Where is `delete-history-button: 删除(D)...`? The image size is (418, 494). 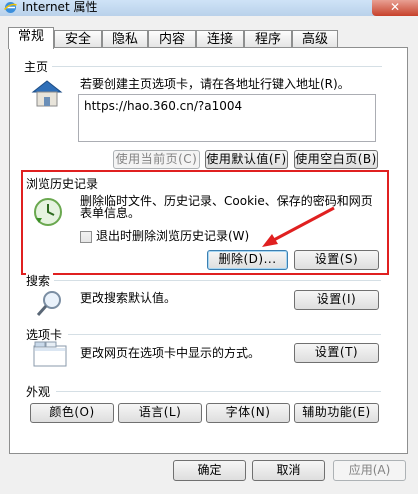 delete-history-button: 删除(D)... is located at coordinates (247, 260).